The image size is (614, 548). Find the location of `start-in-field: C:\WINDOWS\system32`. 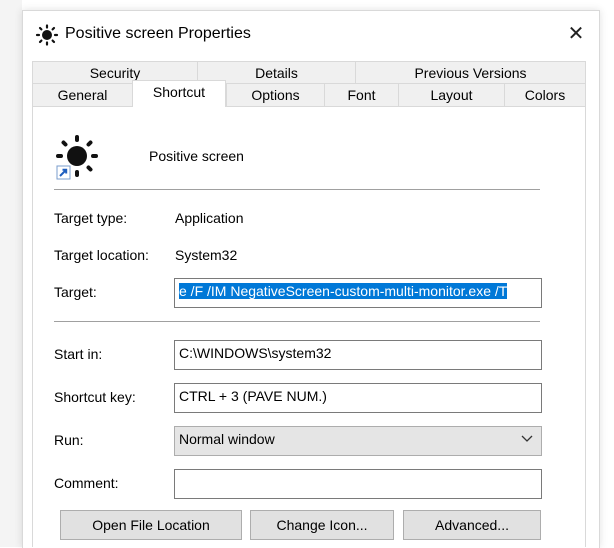

start-in-field: C:\WINDOWS\system32 is located at coordinates (358, 355).